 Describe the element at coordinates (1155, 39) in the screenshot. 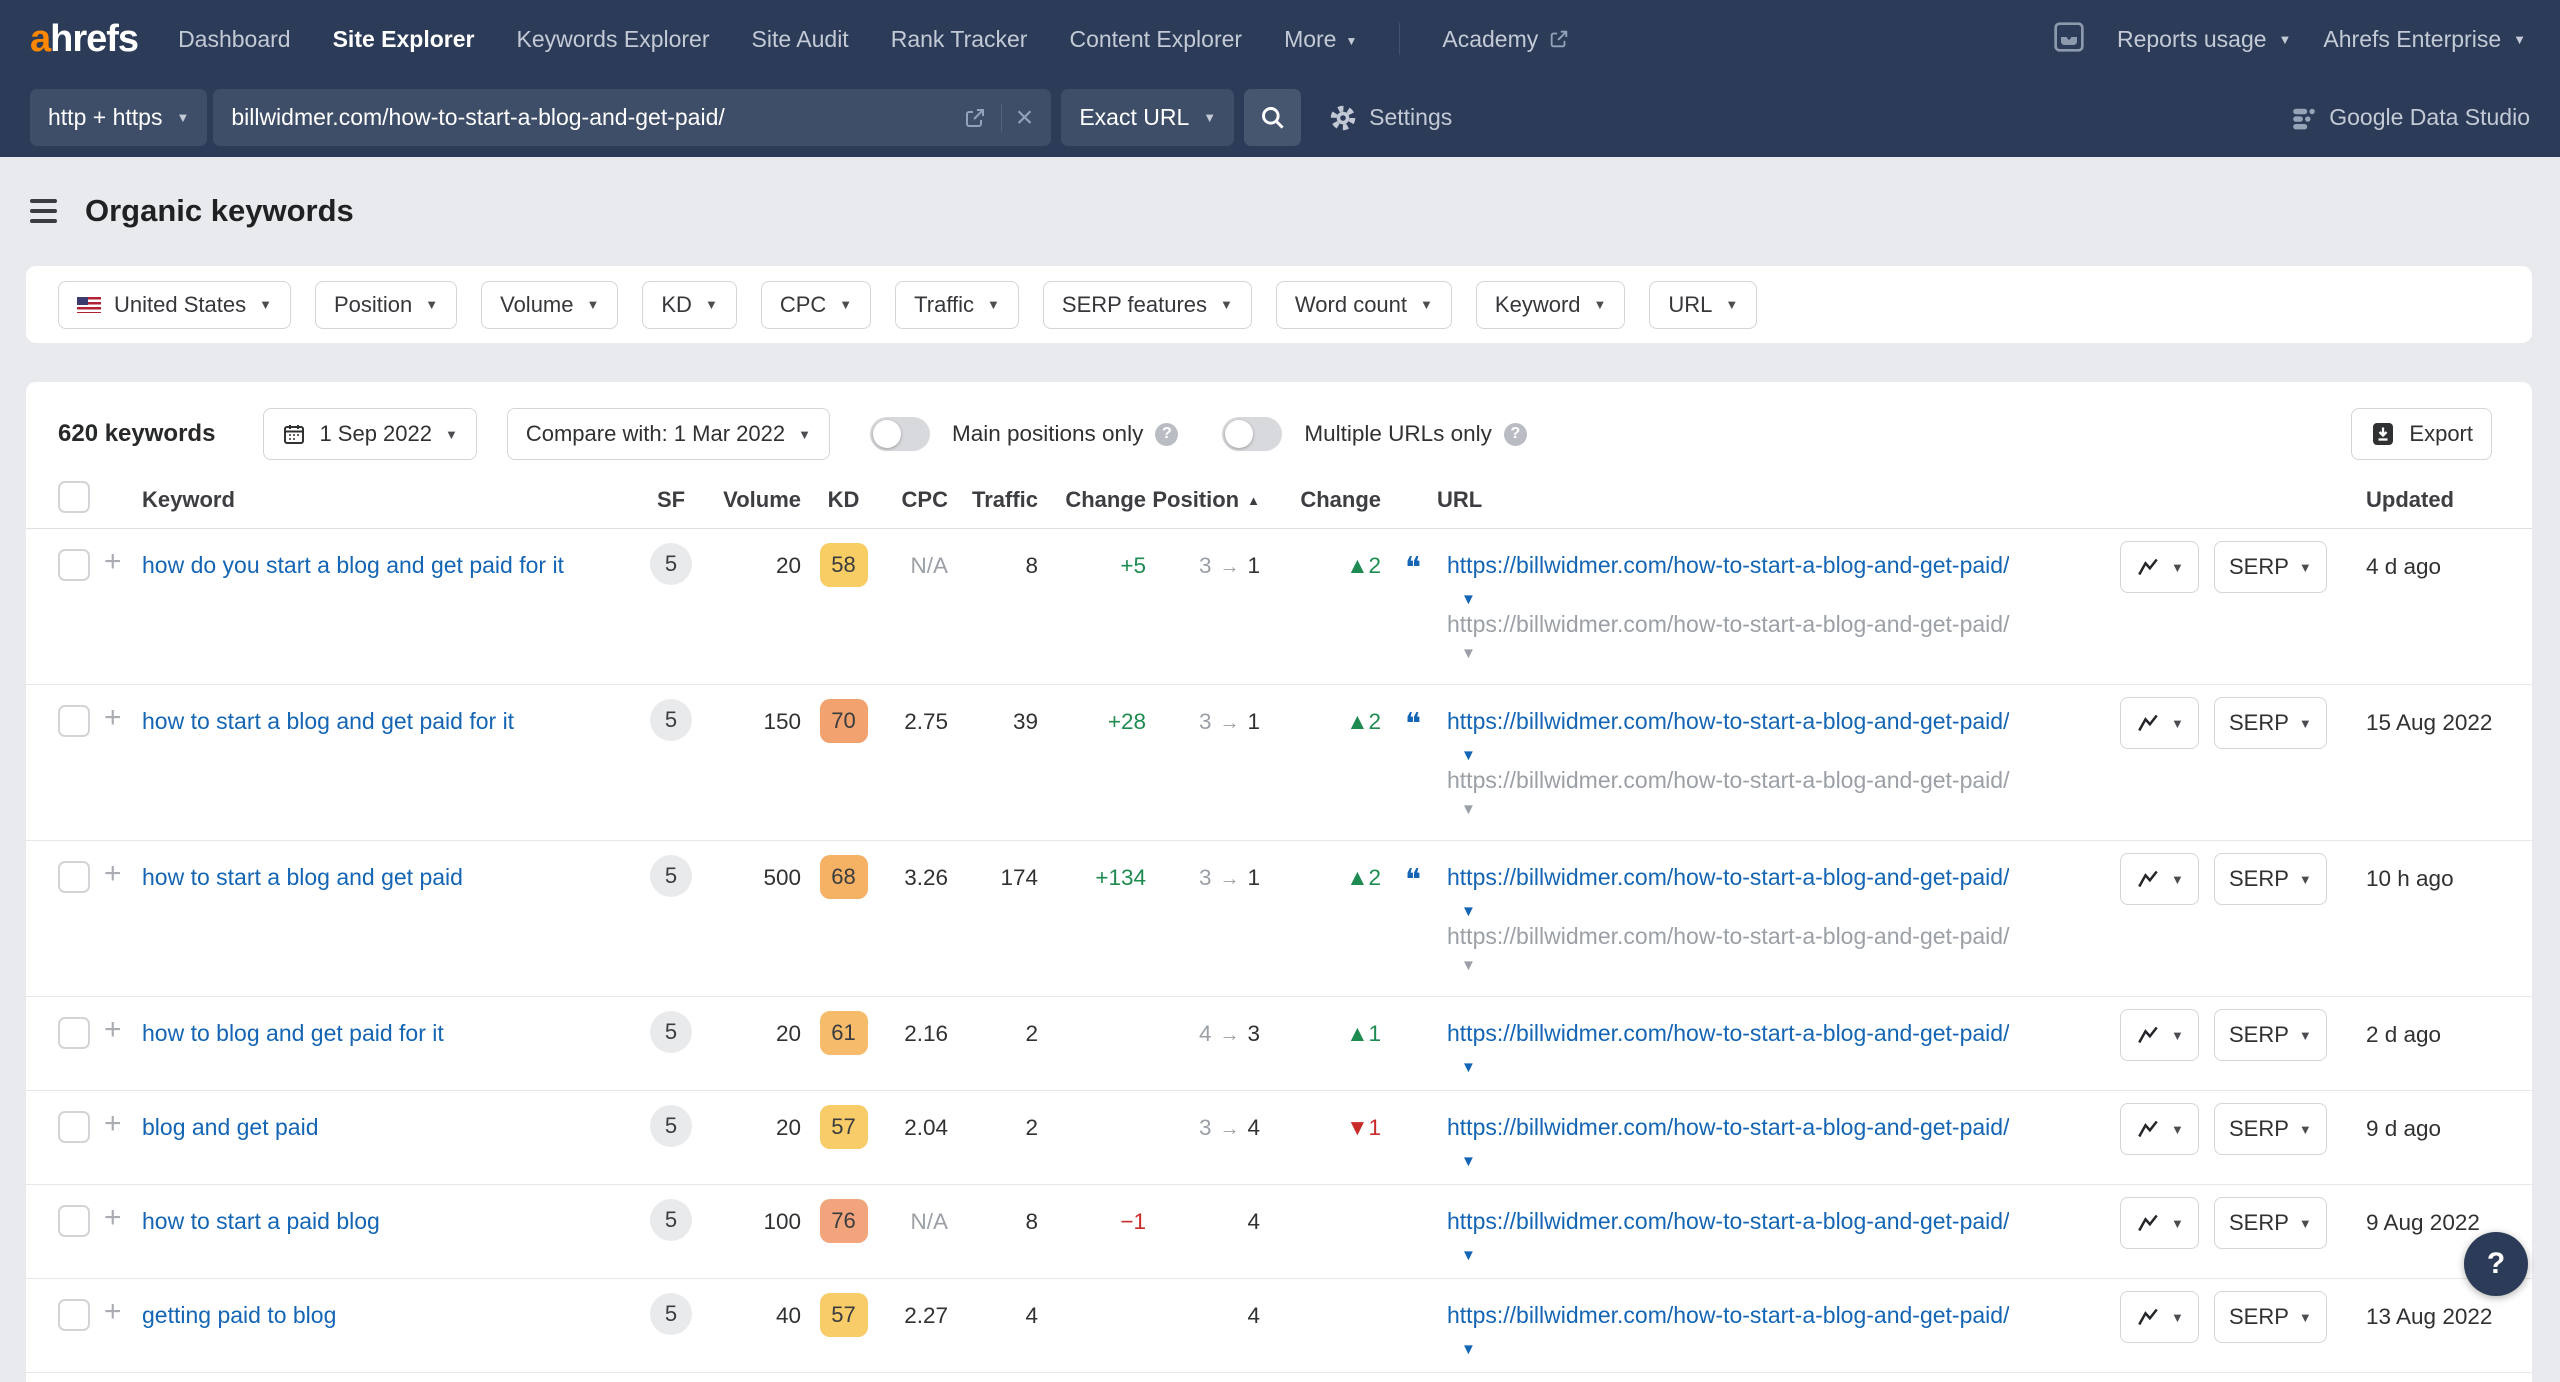

I see `nav-item-content-explorer: Content Explorer` at that location.